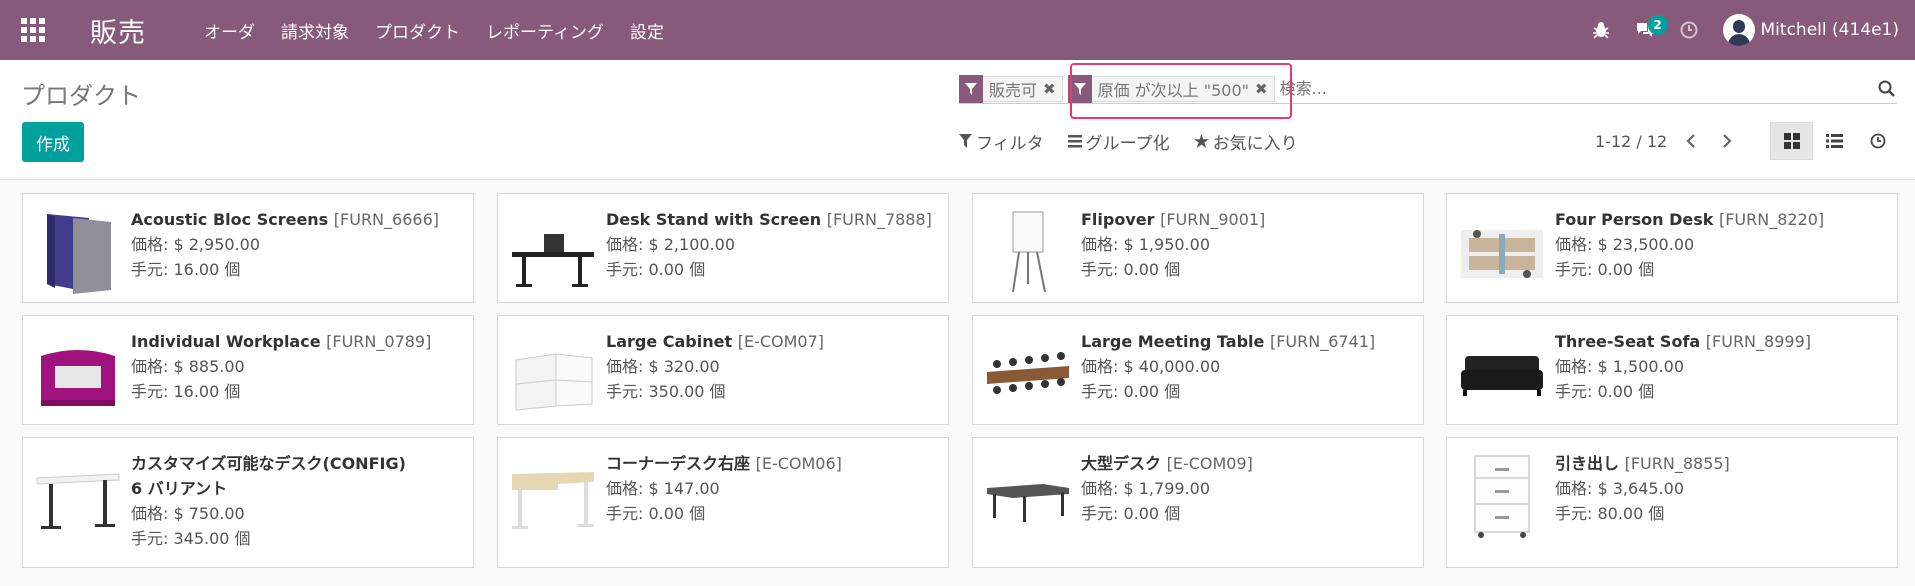 This screenshot has width=1915, height=586. What do you see at coordinates (1127, 143) in the screenshot?
I see `group-by-label: グループ化` at bounding box center [1127, 143].